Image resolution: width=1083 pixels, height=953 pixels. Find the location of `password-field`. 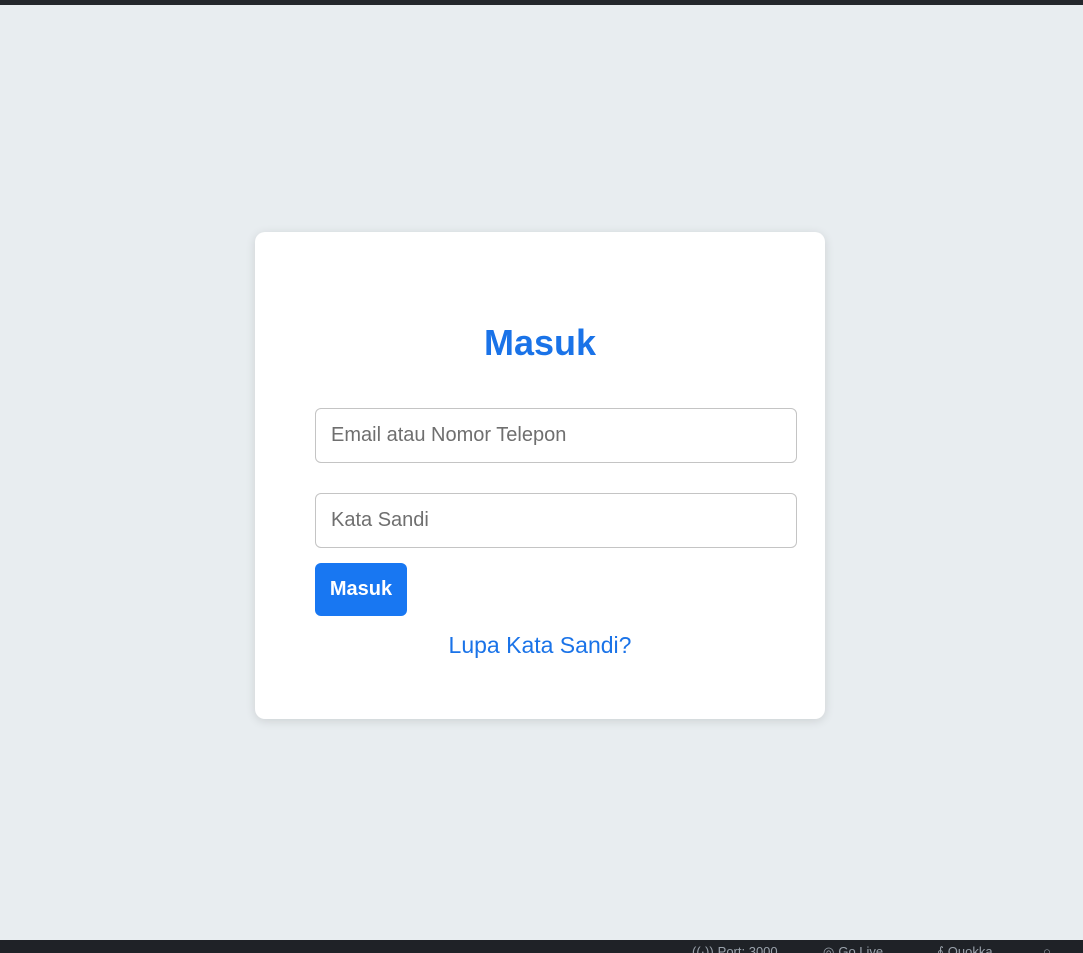

password-field is located at coordinates (556, 520).